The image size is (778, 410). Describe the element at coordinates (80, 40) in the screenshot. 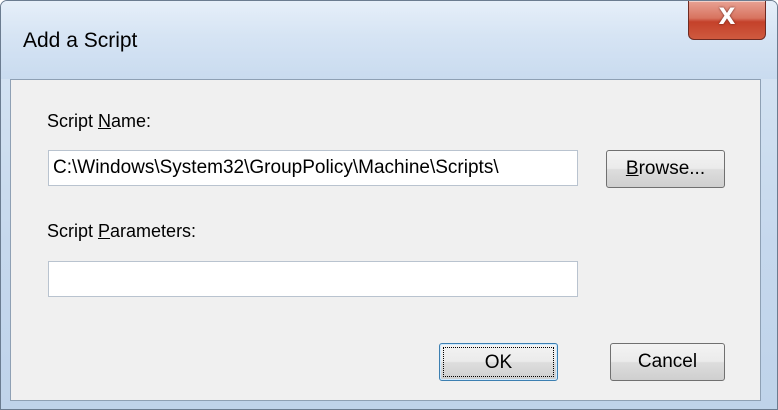

I see `window-title: Add a Script` at that location.